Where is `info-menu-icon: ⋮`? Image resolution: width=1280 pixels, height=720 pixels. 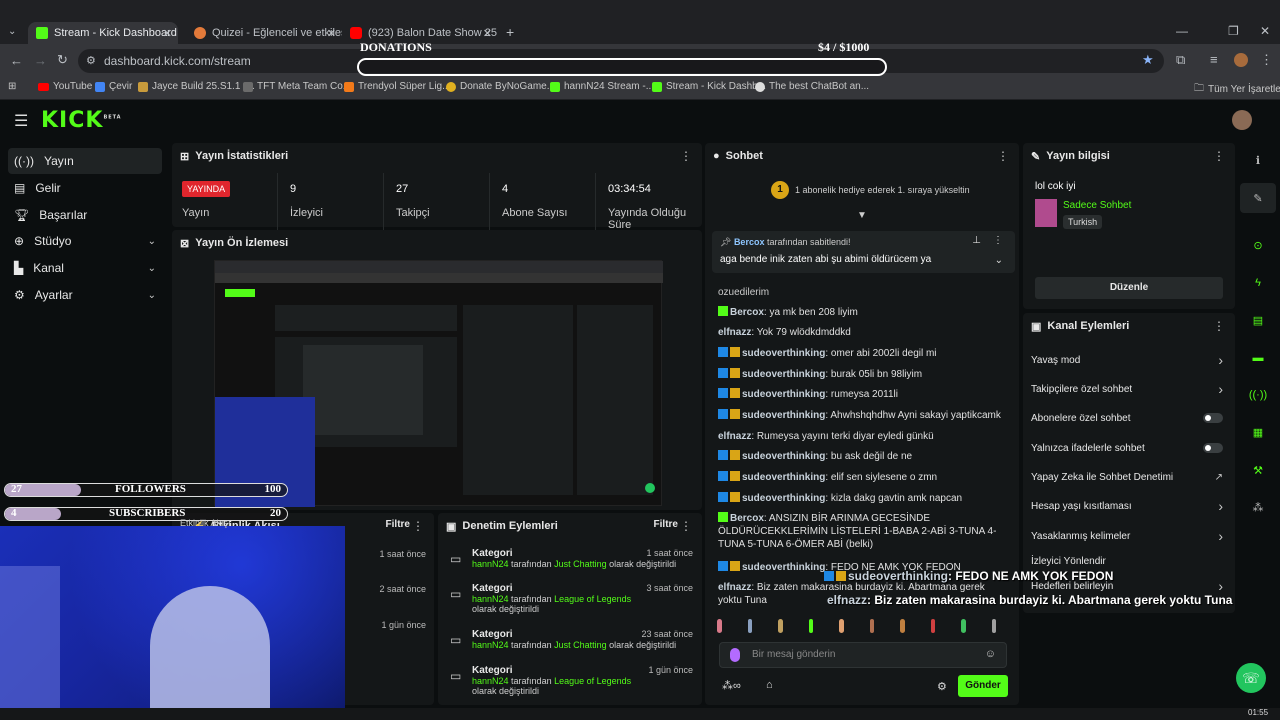 info-menu-icon: ⋮ is located at coordinates (1219, 156).